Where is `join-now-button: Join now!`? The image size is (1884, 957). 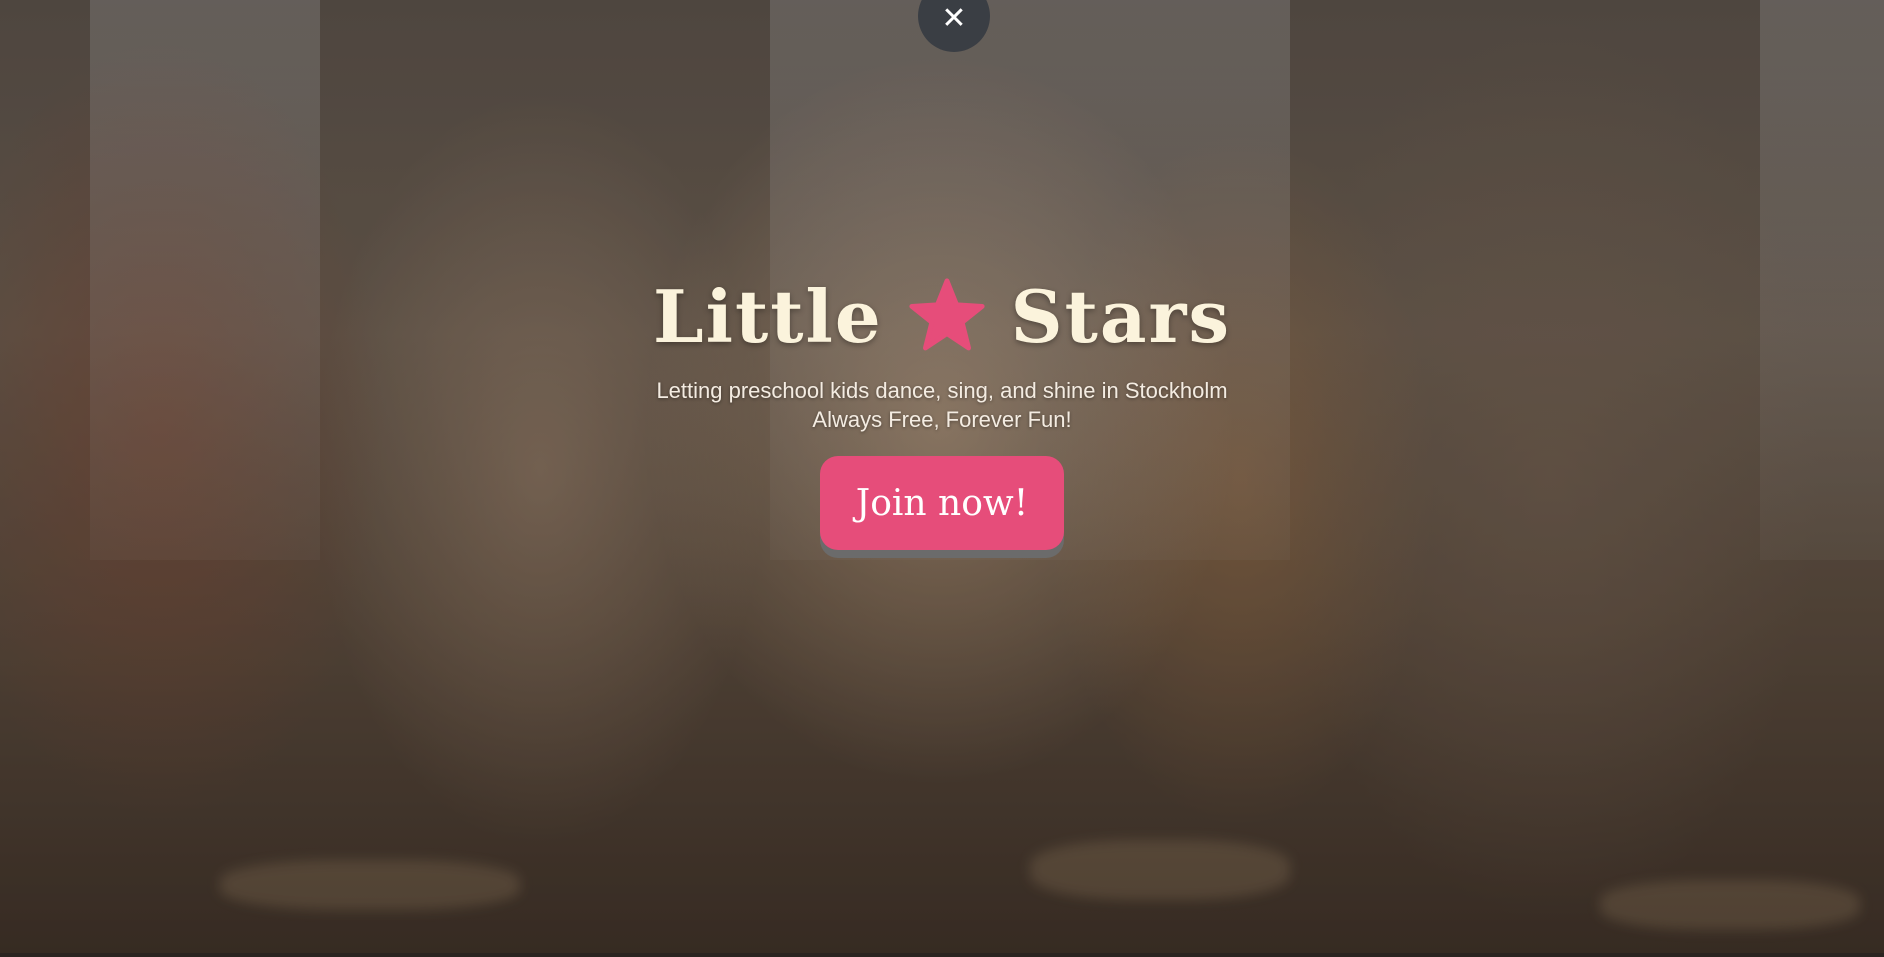 join-now-button: Join now! is located at coordinates (942, 503).